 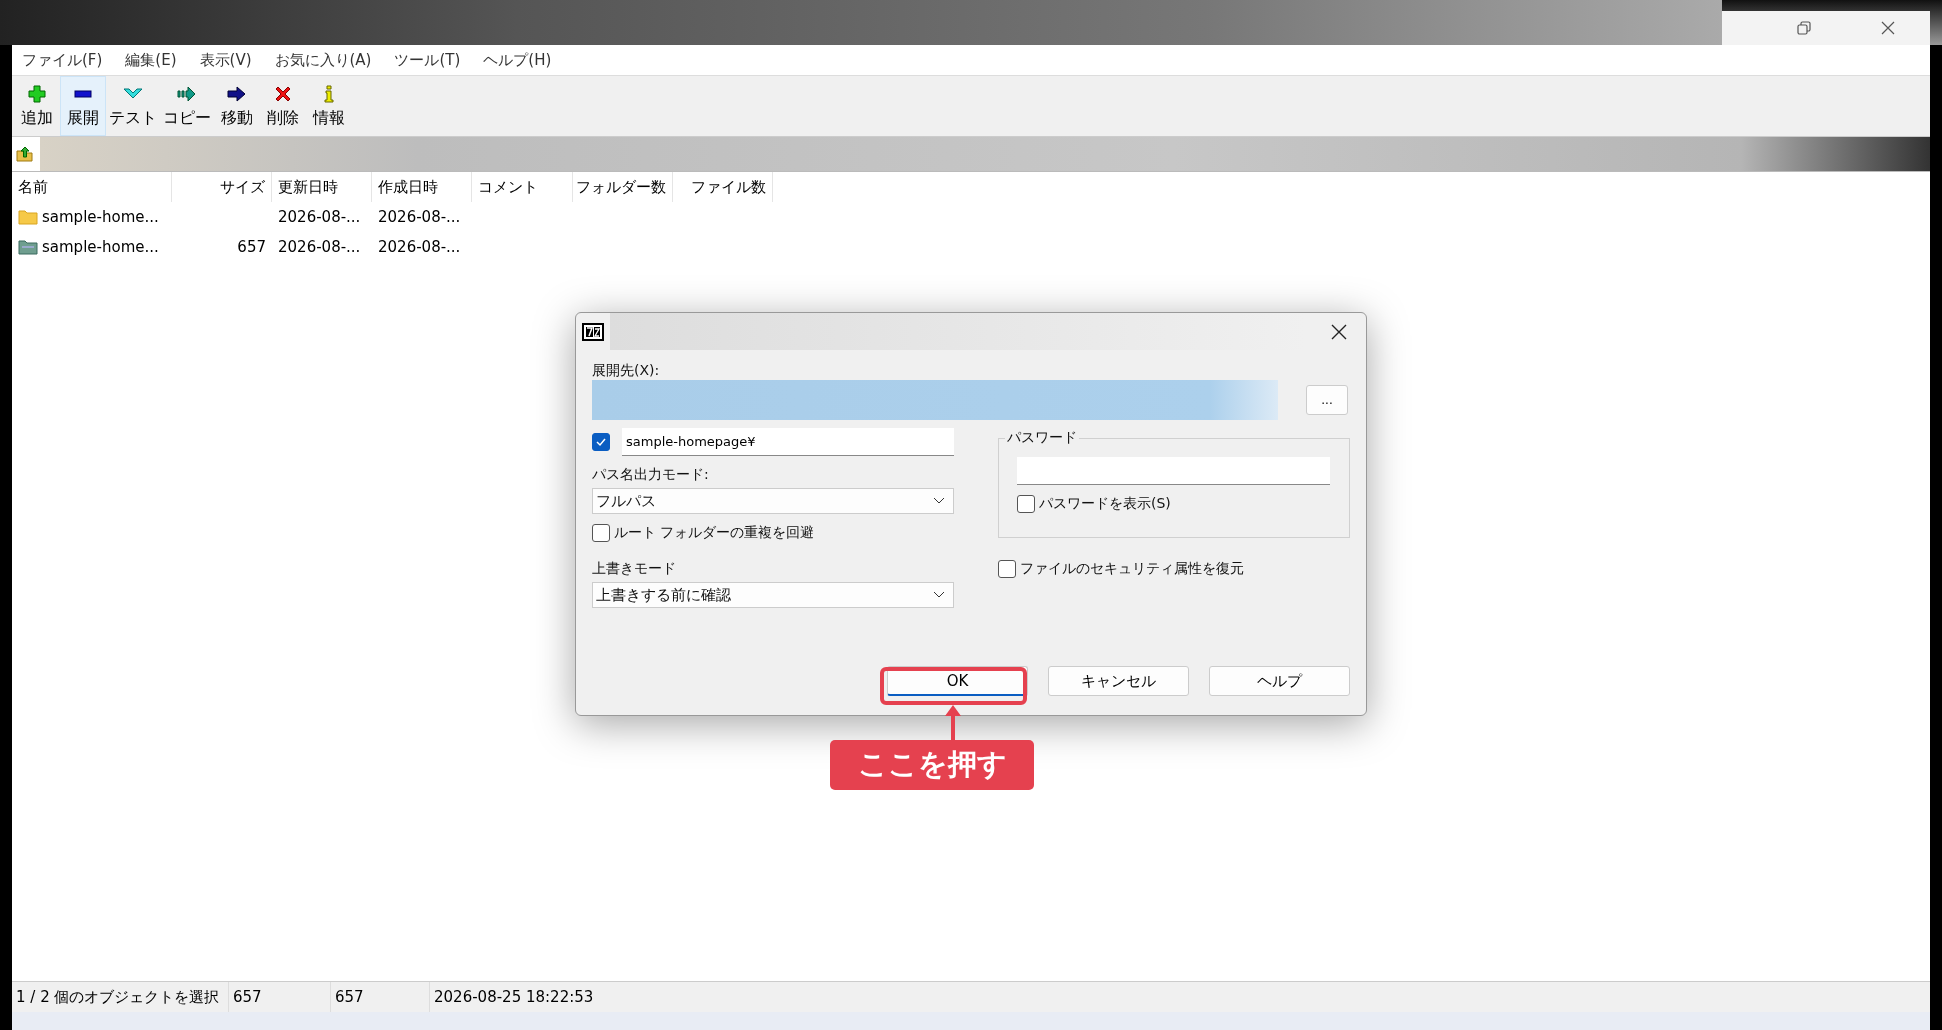 I want to click on field-label: パス名出力モード:, so click(x=651, y=475).